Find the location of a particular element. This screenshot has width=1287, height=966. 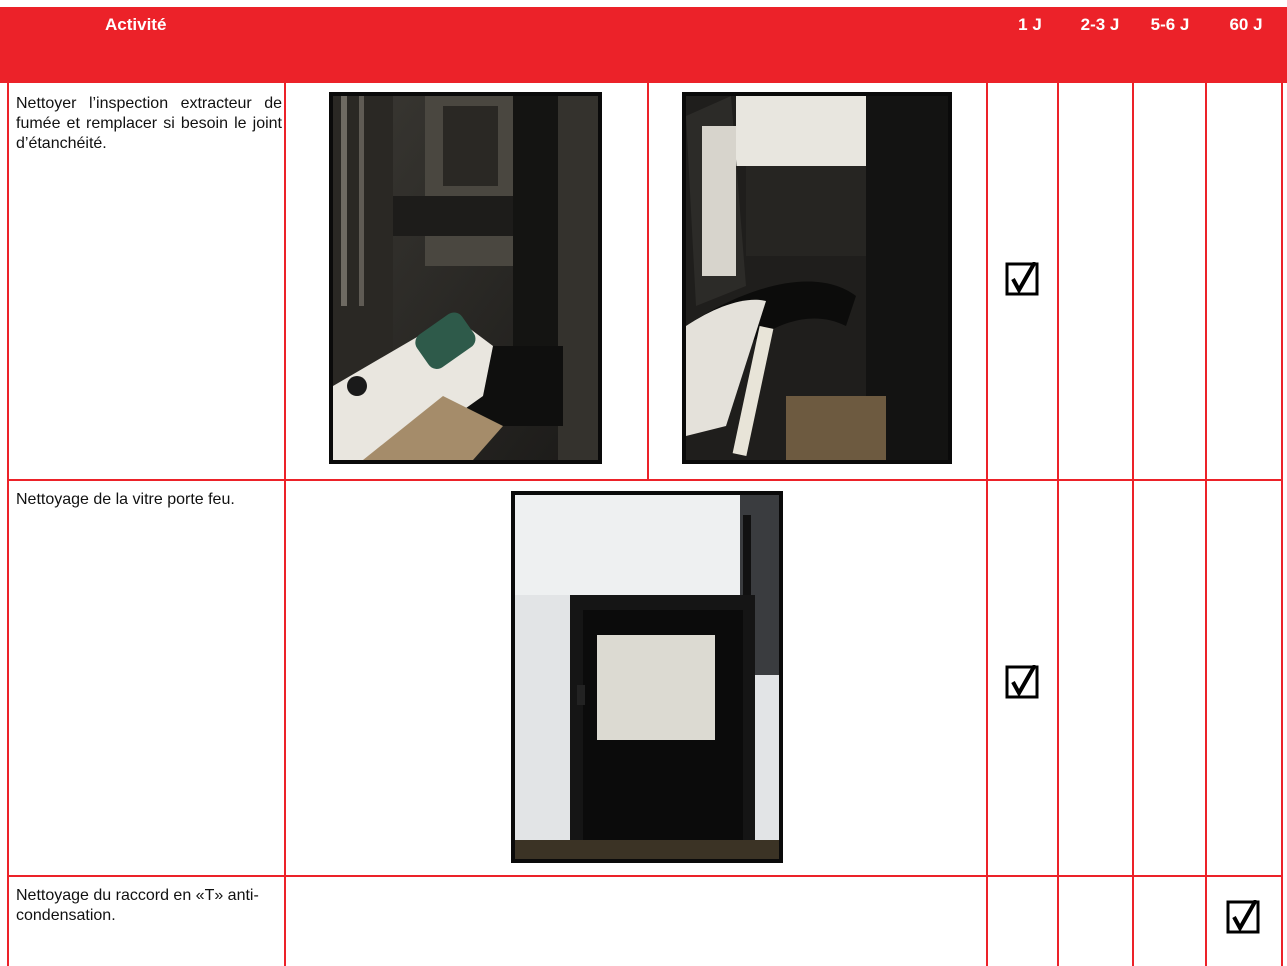

header-col-60j: 60 J is located at coordinates (1246, 24).